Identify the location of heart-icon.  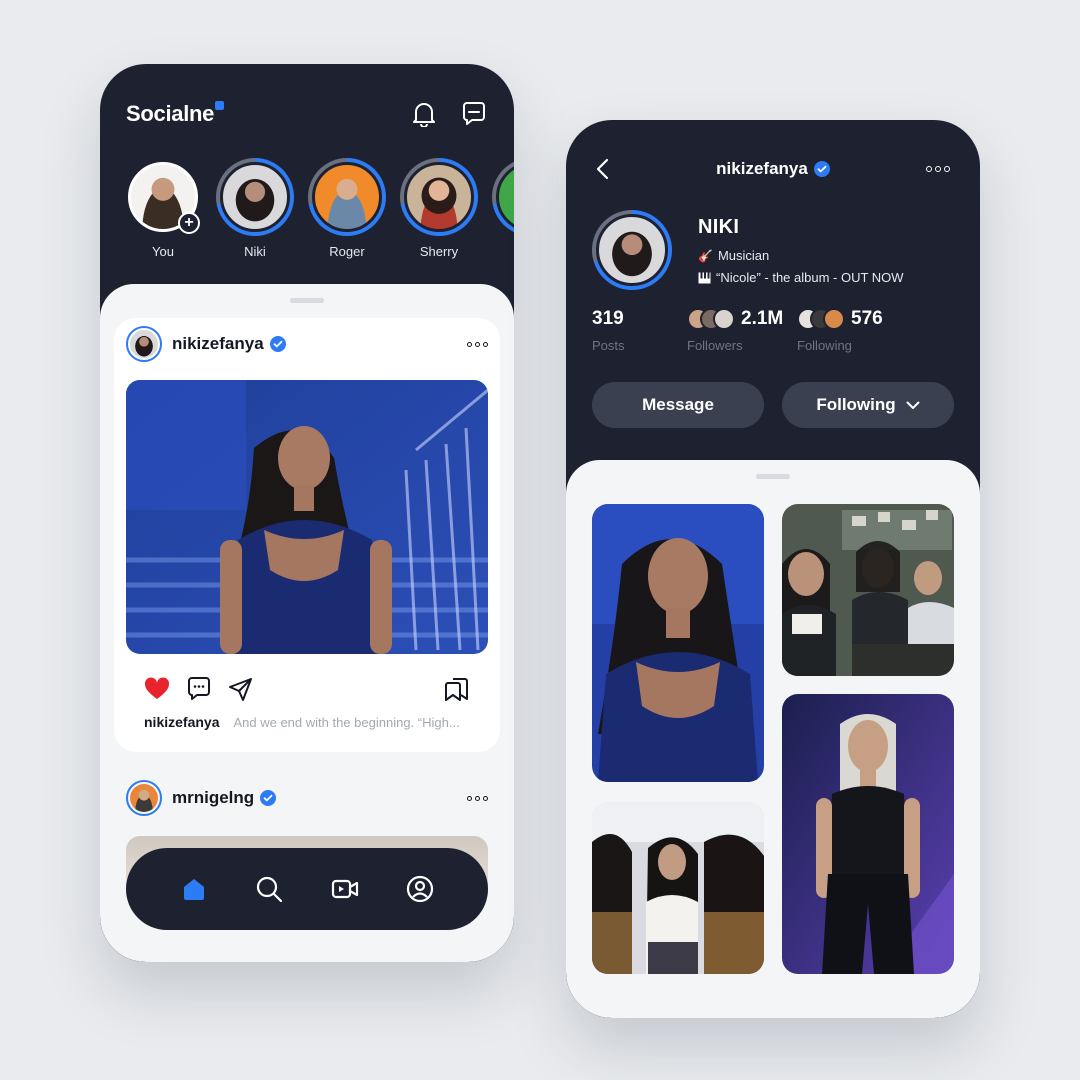
(157, 689).